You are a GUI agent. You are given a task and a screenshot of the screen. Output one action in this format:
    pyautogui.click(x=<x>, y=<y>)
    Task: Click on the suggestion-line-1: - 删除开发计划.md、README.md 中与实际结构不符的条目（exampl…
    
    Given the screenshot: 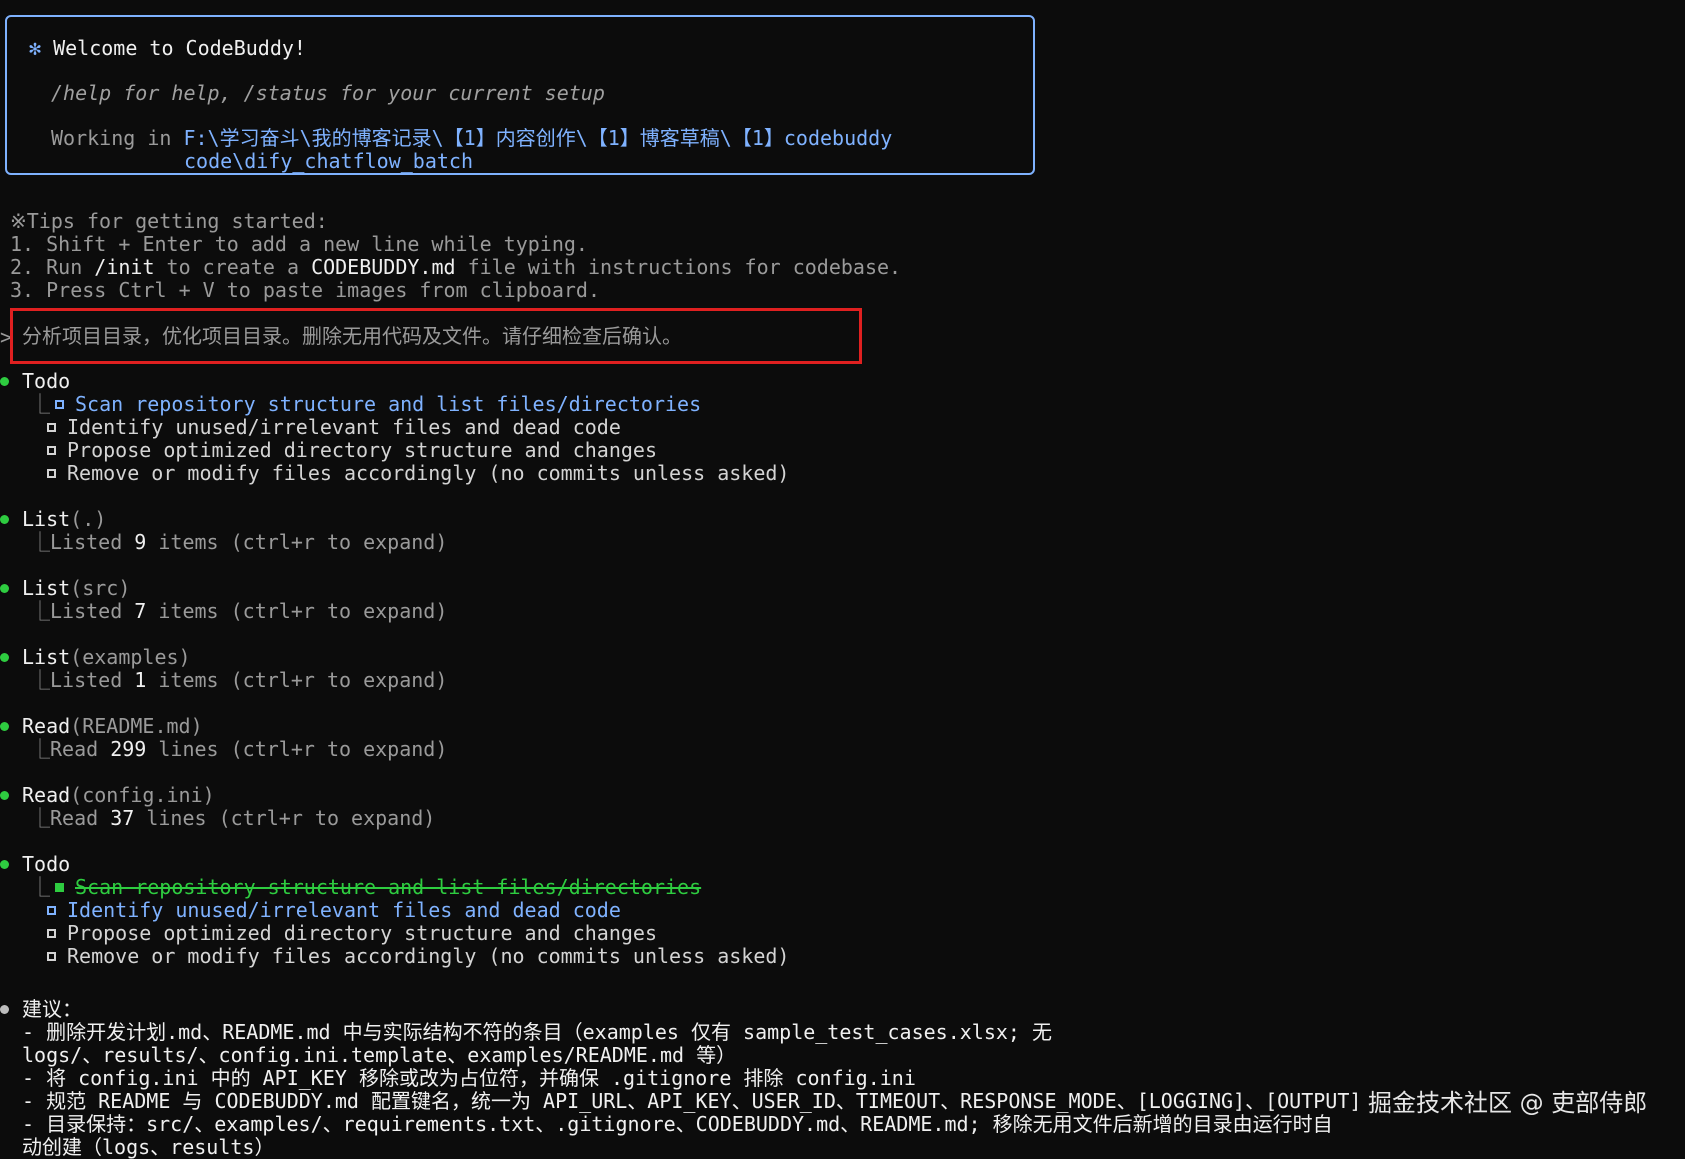 What is the action you would take?
    pyautogui.click(x=537, y=1032)
    